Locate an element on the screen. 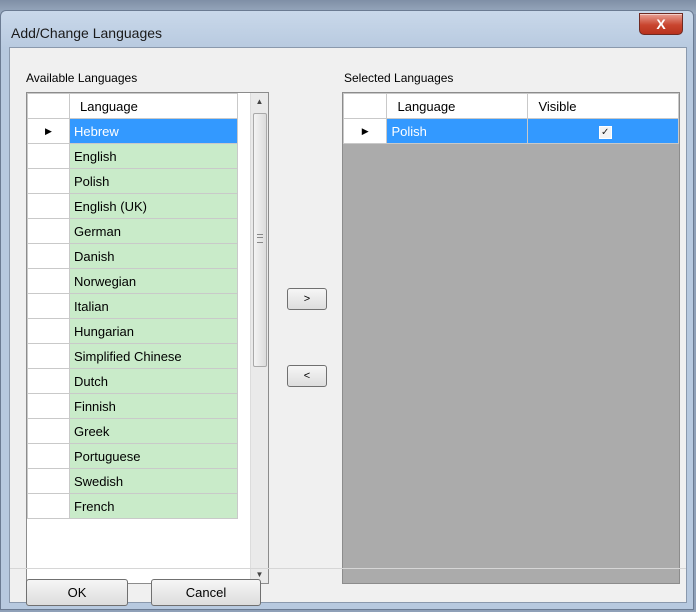  list-item: Swedish is located at coordinates (132, 481).